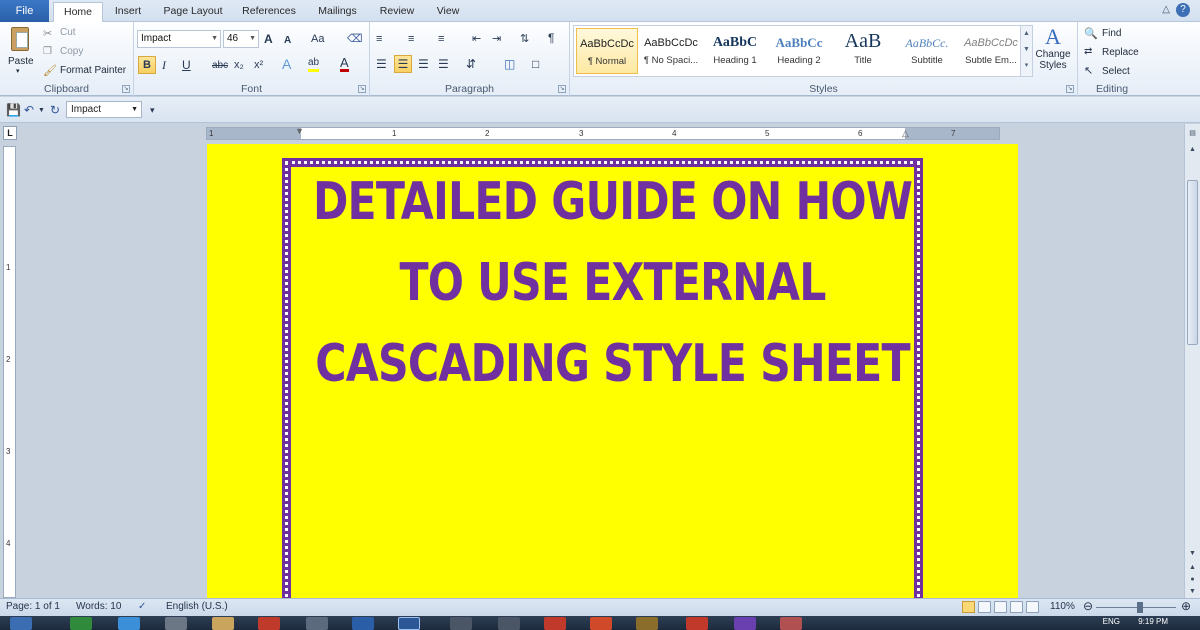 This screenshot has height=630, width=1200. Describe the element at coordinates (98, 606) in the screenshot. I see `word-count: Words: 10` at that location.